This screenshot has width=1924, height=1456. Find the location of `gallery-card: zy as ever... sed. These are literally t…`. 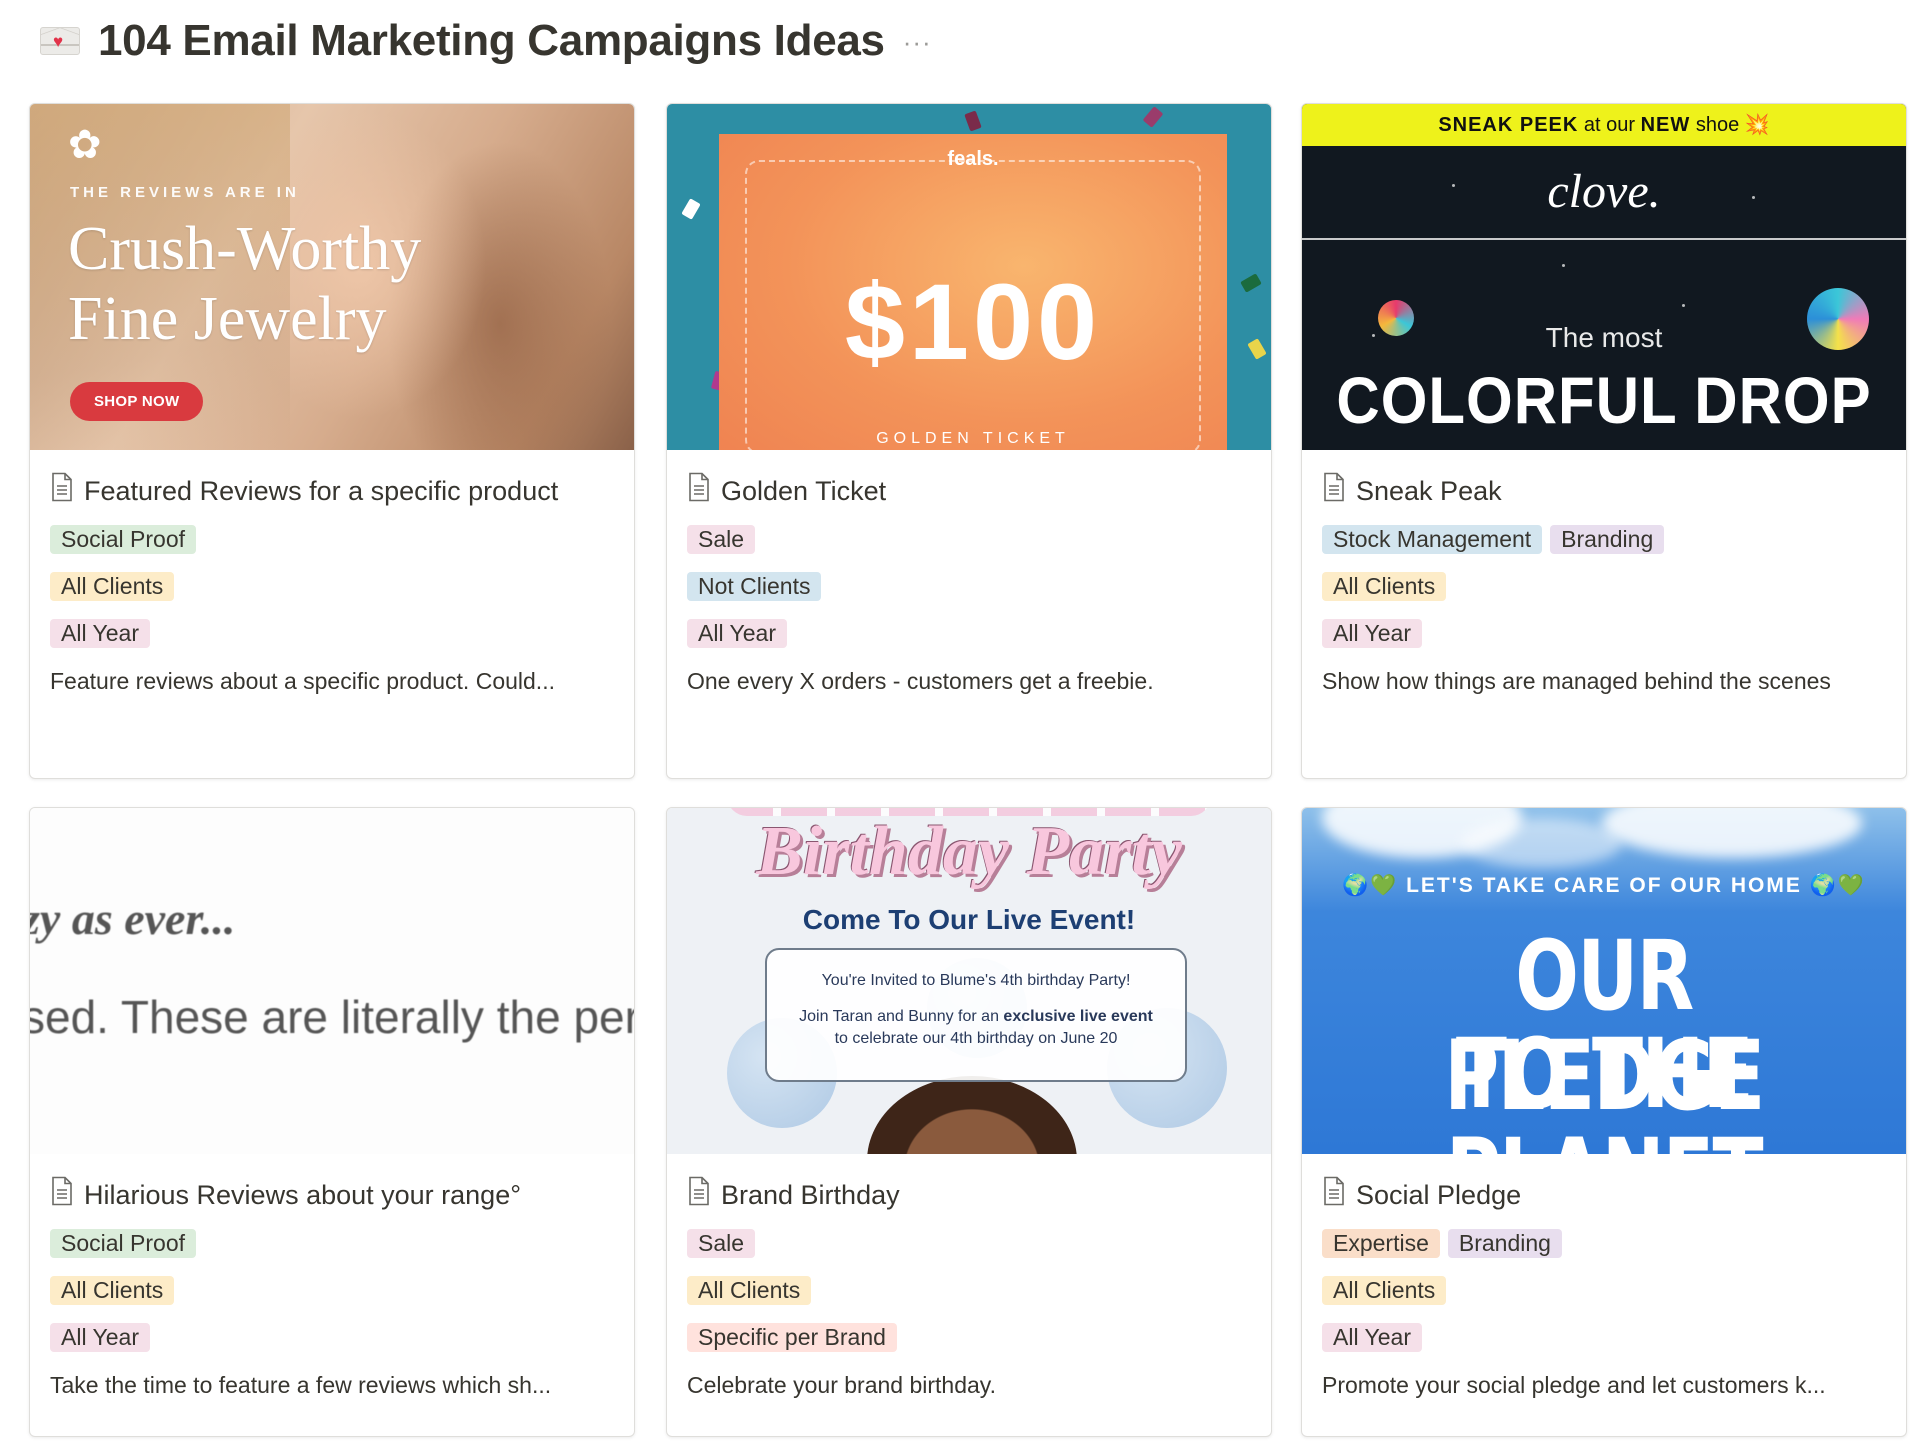

gallery-card: zy as ever... sed. These are literally t… is located at coordinates (332, 1122).